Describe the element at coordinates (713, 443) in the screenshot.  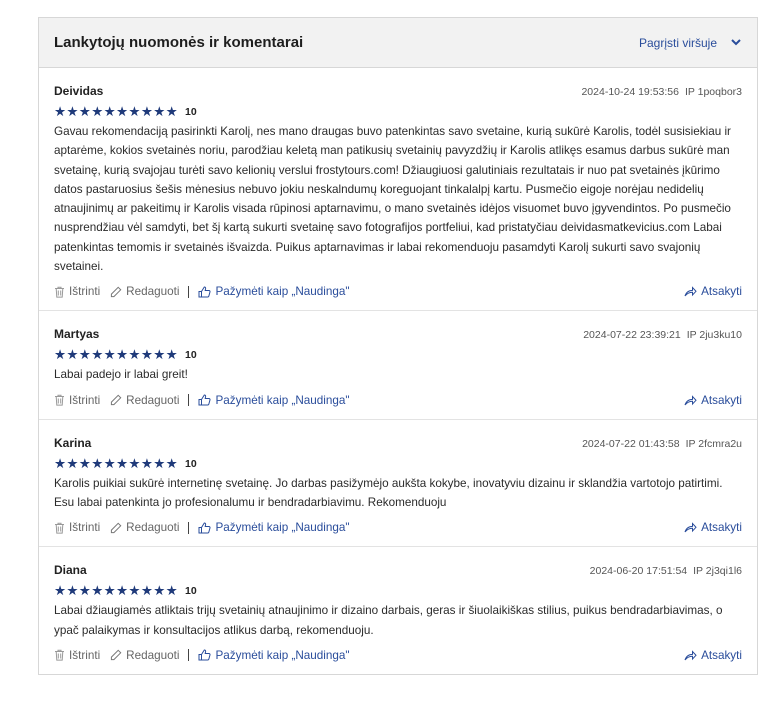
I see `review-ip: IP 2fcmra2u` at that location.